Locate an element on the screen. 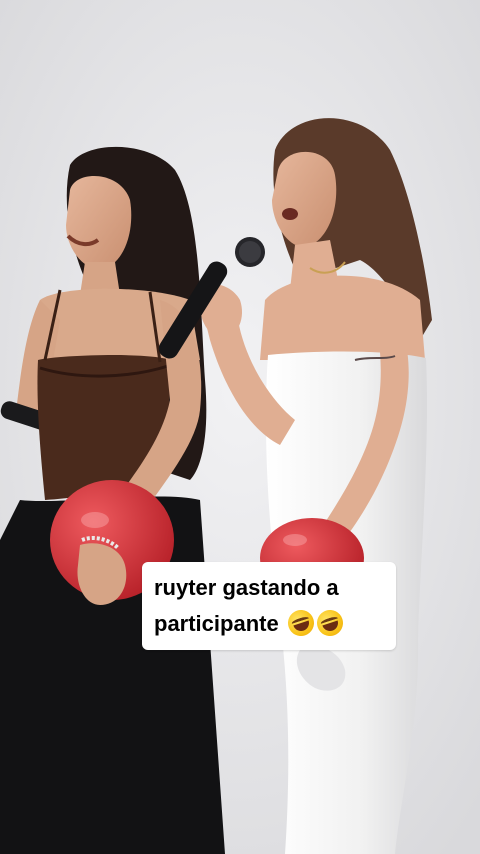 The height and width of the screenshot is (854, 480). caption-line-2: participante is located at coordinates (270, 624).